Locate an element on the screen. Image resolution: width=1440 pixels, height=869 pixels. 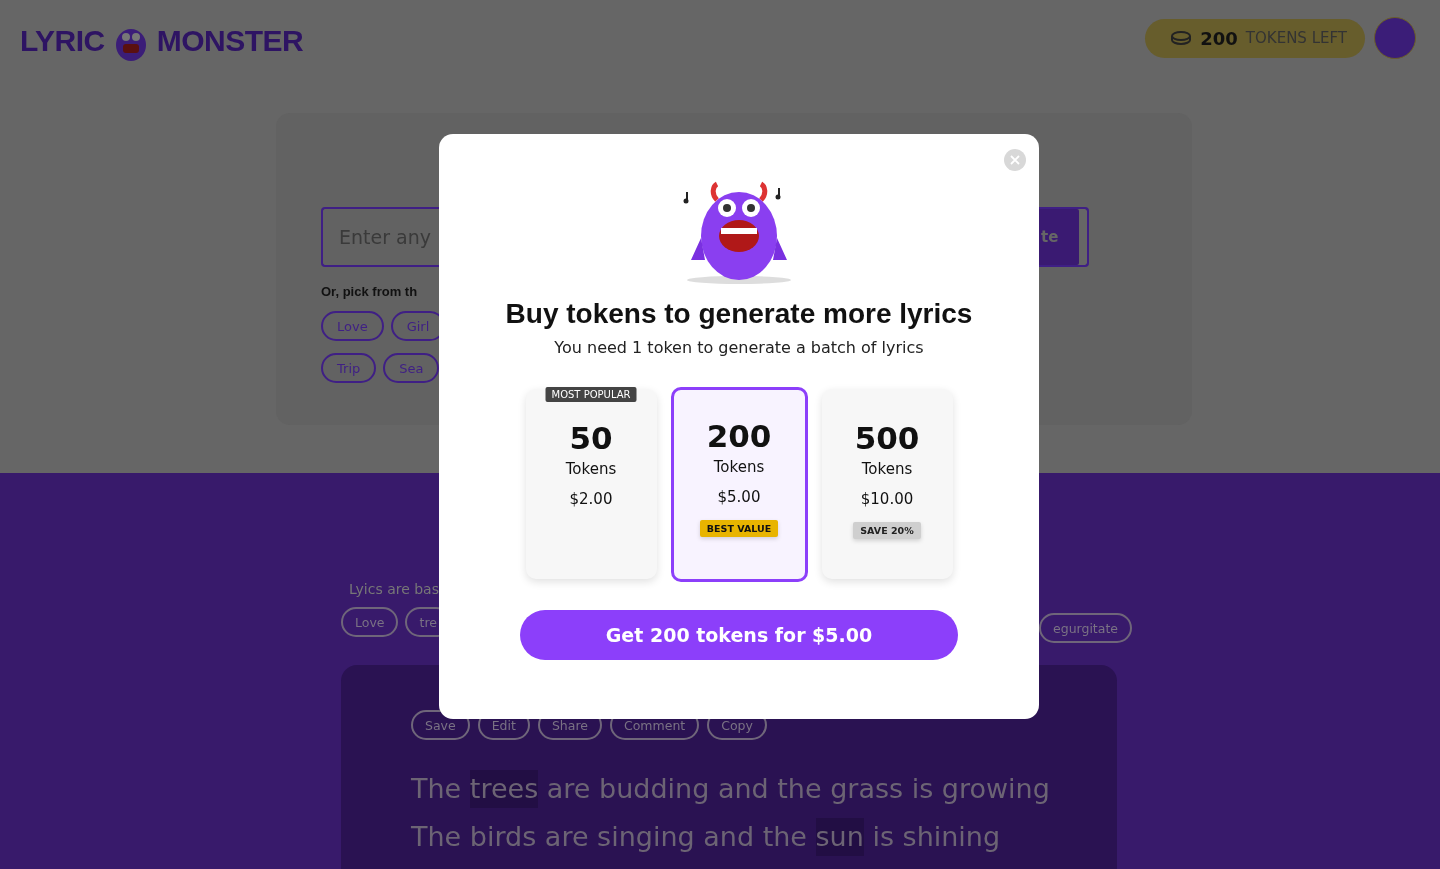
close-icon is located at coordinates (1015, 160).